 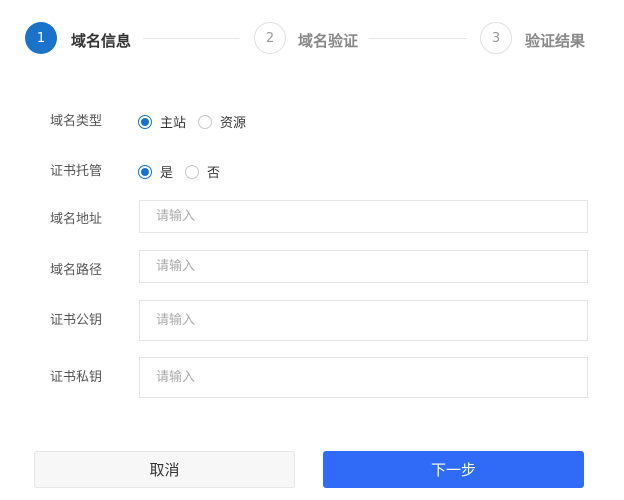 I want to click on step-indicator: 1 域名信息 2 域名验证 3 验证结果, so click(x=305, y=39).